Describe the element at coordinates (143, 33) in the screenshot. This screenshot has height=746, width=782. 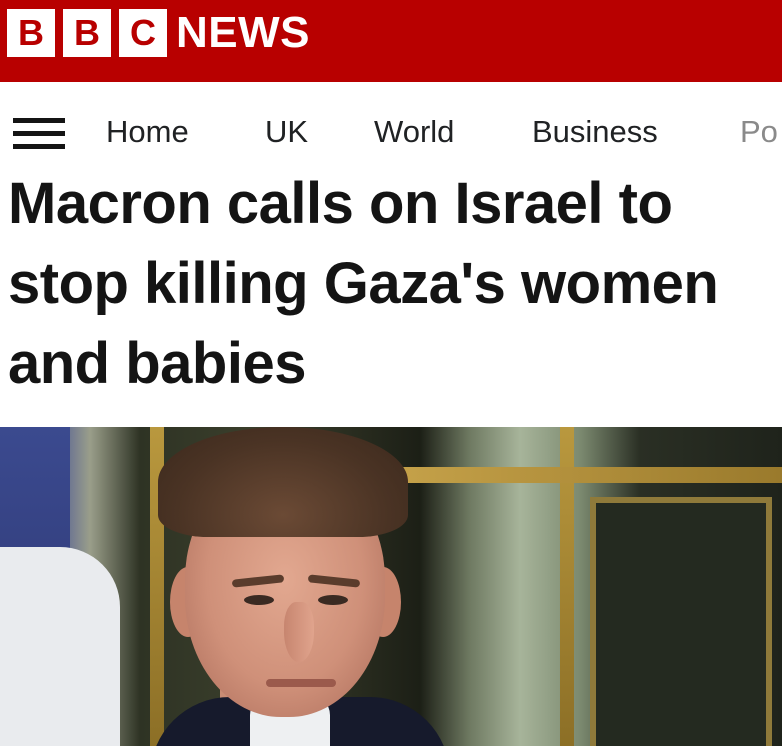
I see `bbc-logo-letter-c: C` at that location.